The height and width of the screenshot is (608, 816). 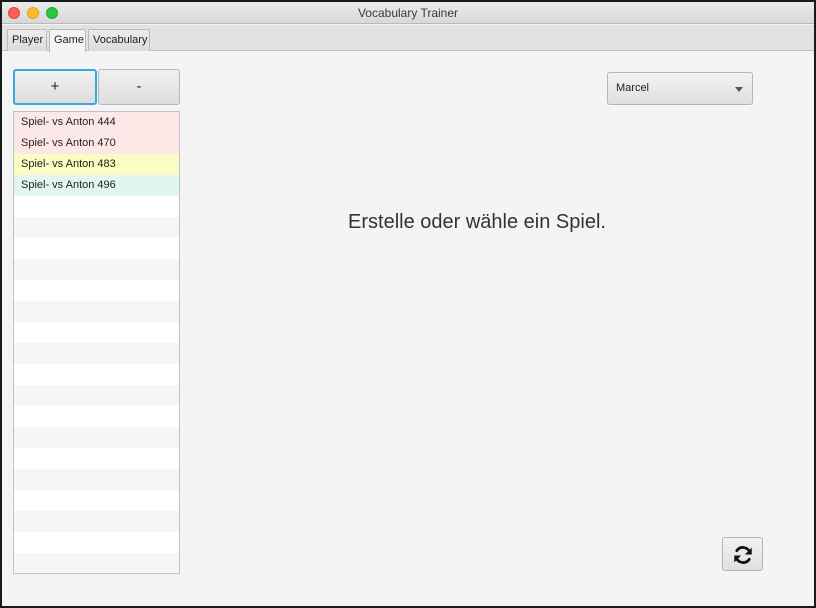 What do you see at coordinates (408, 38) in the screenshot?
I see `tab-bar: Player Game Vocabulary` at bounding box center [408, 38].